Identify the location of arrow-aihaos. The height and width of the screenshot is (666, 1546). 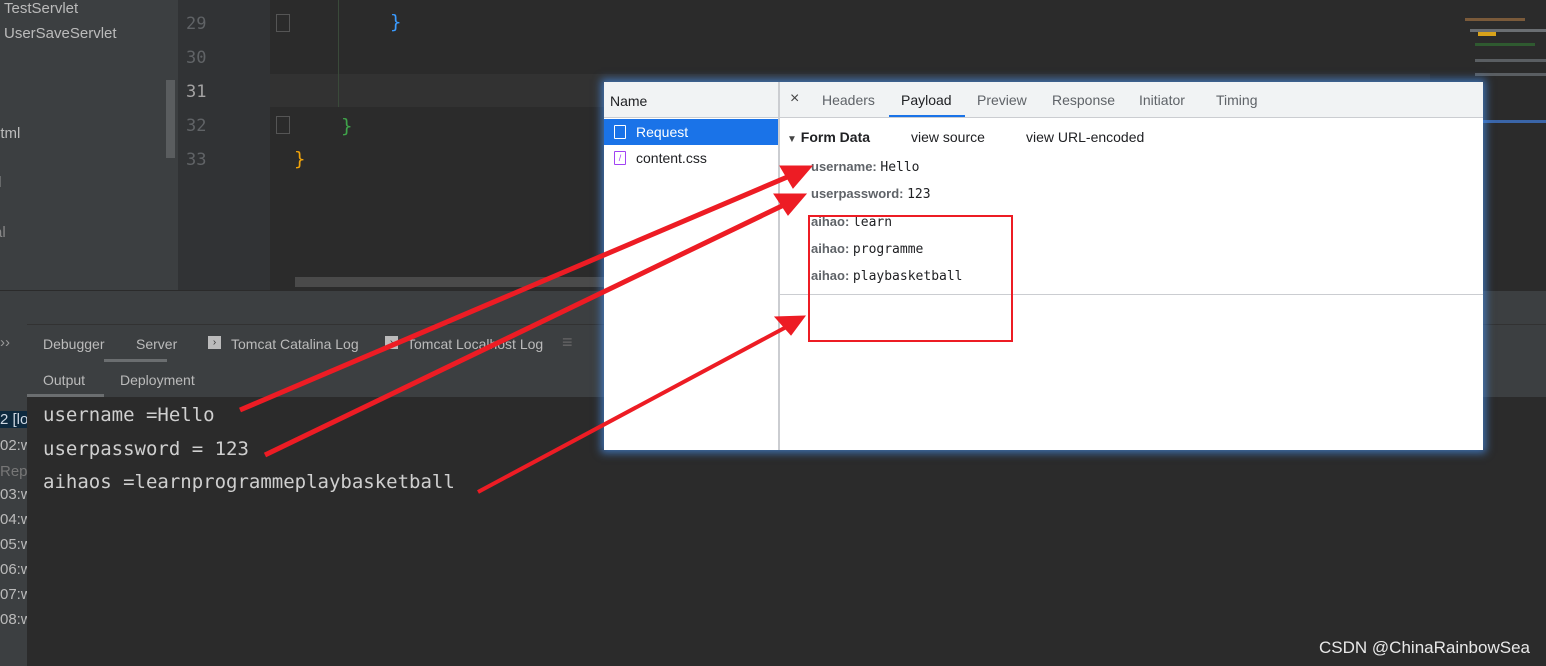
(634, 408).